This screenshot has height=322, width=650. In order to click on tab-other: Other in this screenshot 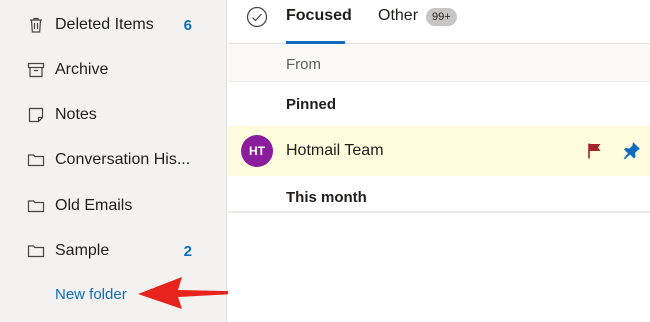, I will do `click(398, 16)`.